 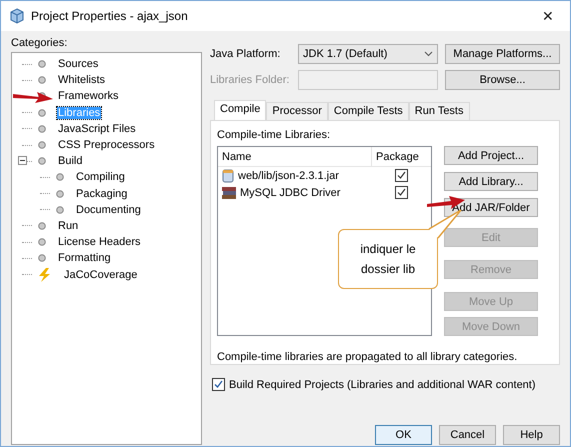 I want to click on tab: Compile Tests, so click(x=368, y=111).